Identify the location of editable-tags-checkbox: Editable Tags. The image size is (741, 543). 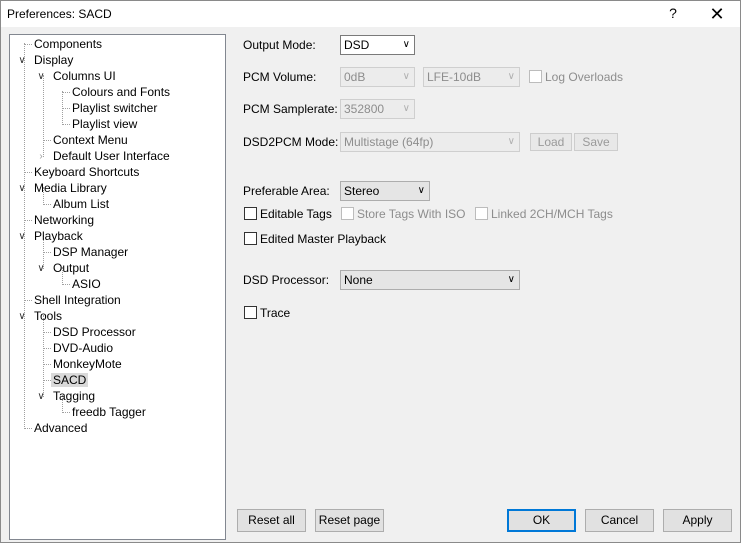
(289, 214).